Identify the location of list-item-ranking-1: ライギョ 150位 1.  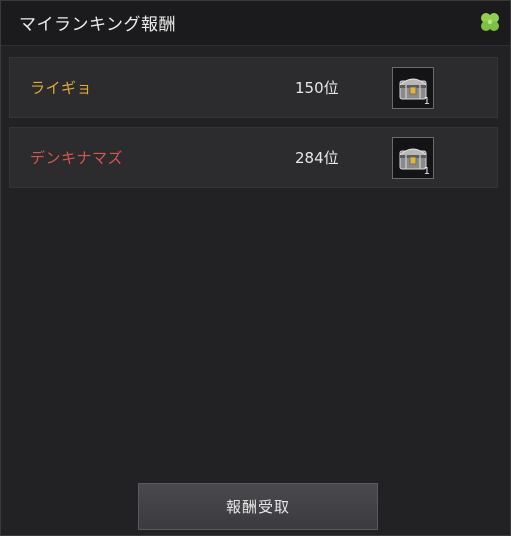
(253, 87).